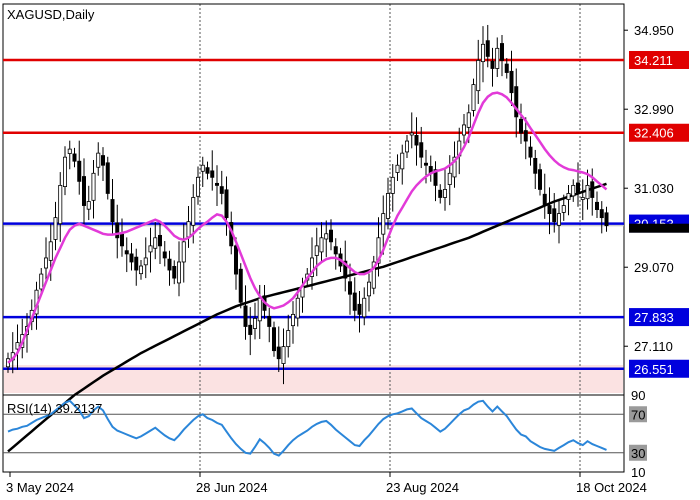 The image size is (700, 500). What do you see at coordinates (654, 188) in the screenshot?
I see `price-tick-label: 31.030` at bounding box center [654, 188].